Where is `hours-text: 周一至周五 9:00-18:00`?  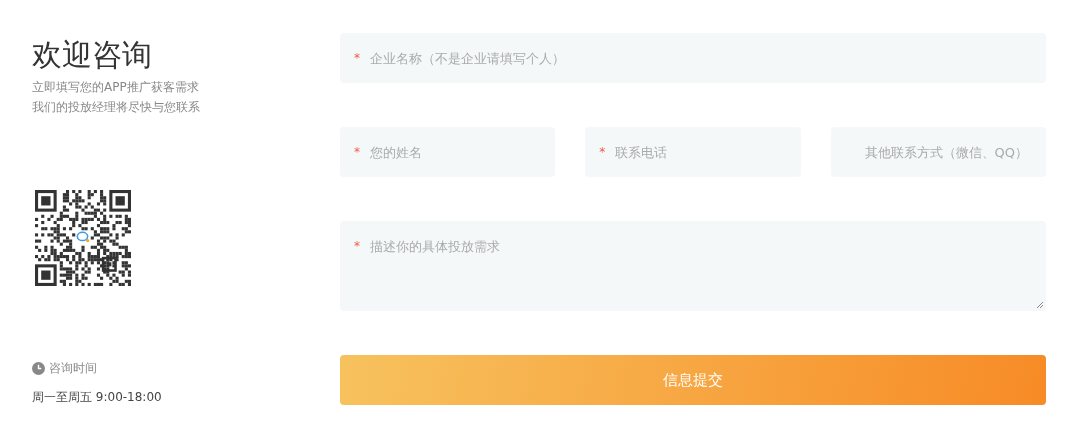
hours-text: 周一至周五 9:00-18:00 is located at coordinates (97, 397).